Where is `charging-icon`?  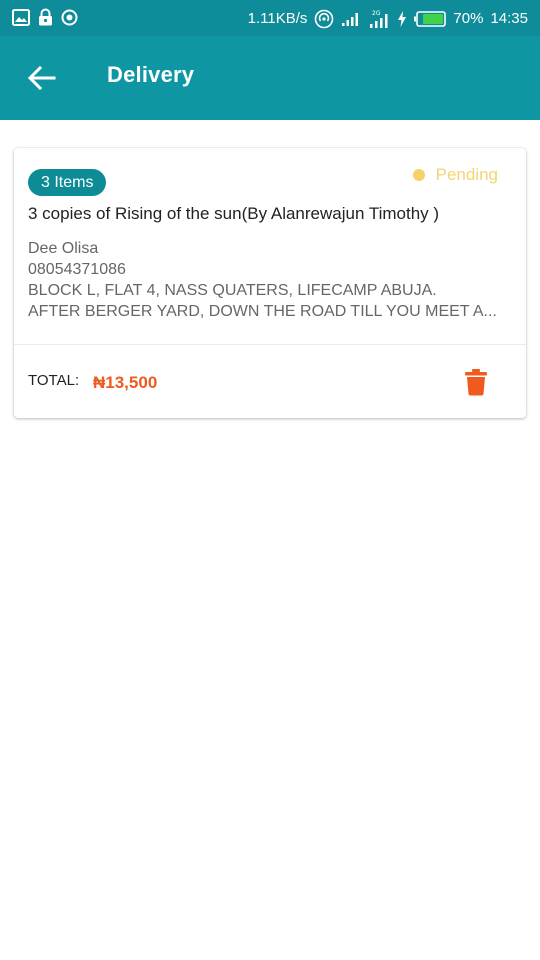
charging-icon is located at coordinates (402, 19).